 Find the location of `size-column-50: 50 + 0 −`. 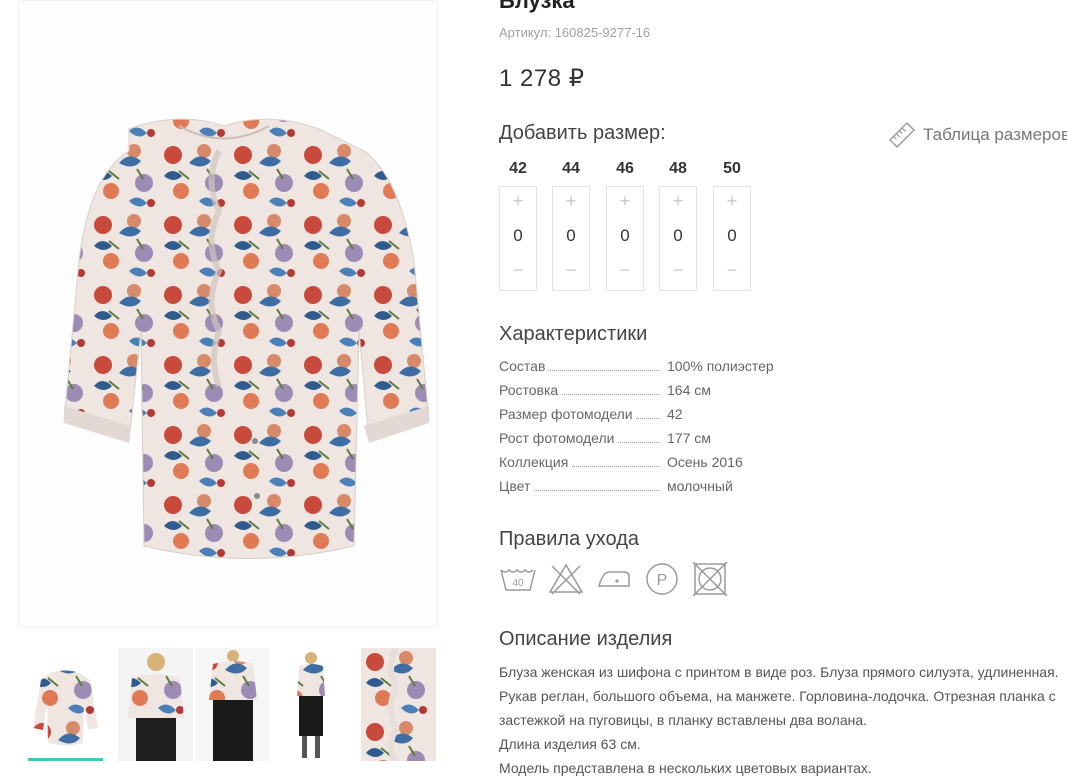

size-column-50: 50 + 0 − is located at coordinates (732, 224).